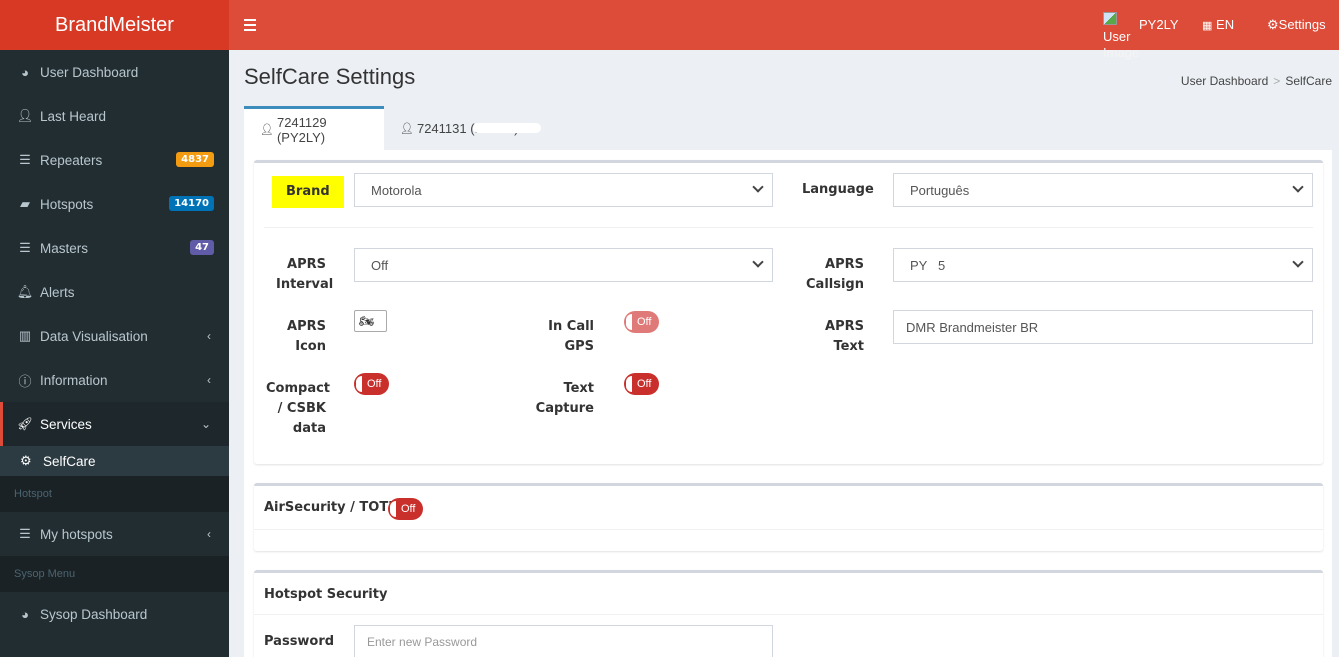 The height and width of the screenshot is (657, 1339). I want to click on rocket-icon: 🚀︎, so click(25, 423).